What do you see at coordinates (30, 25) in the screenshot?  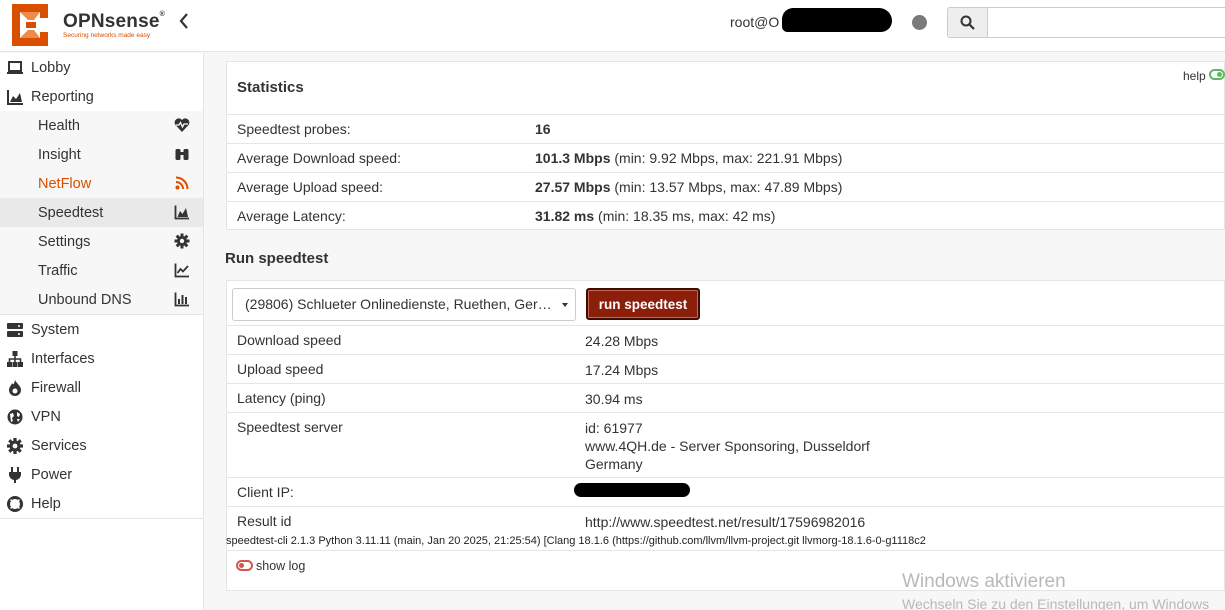 I see `opnsense-logo` at bounding box center [30, 25].